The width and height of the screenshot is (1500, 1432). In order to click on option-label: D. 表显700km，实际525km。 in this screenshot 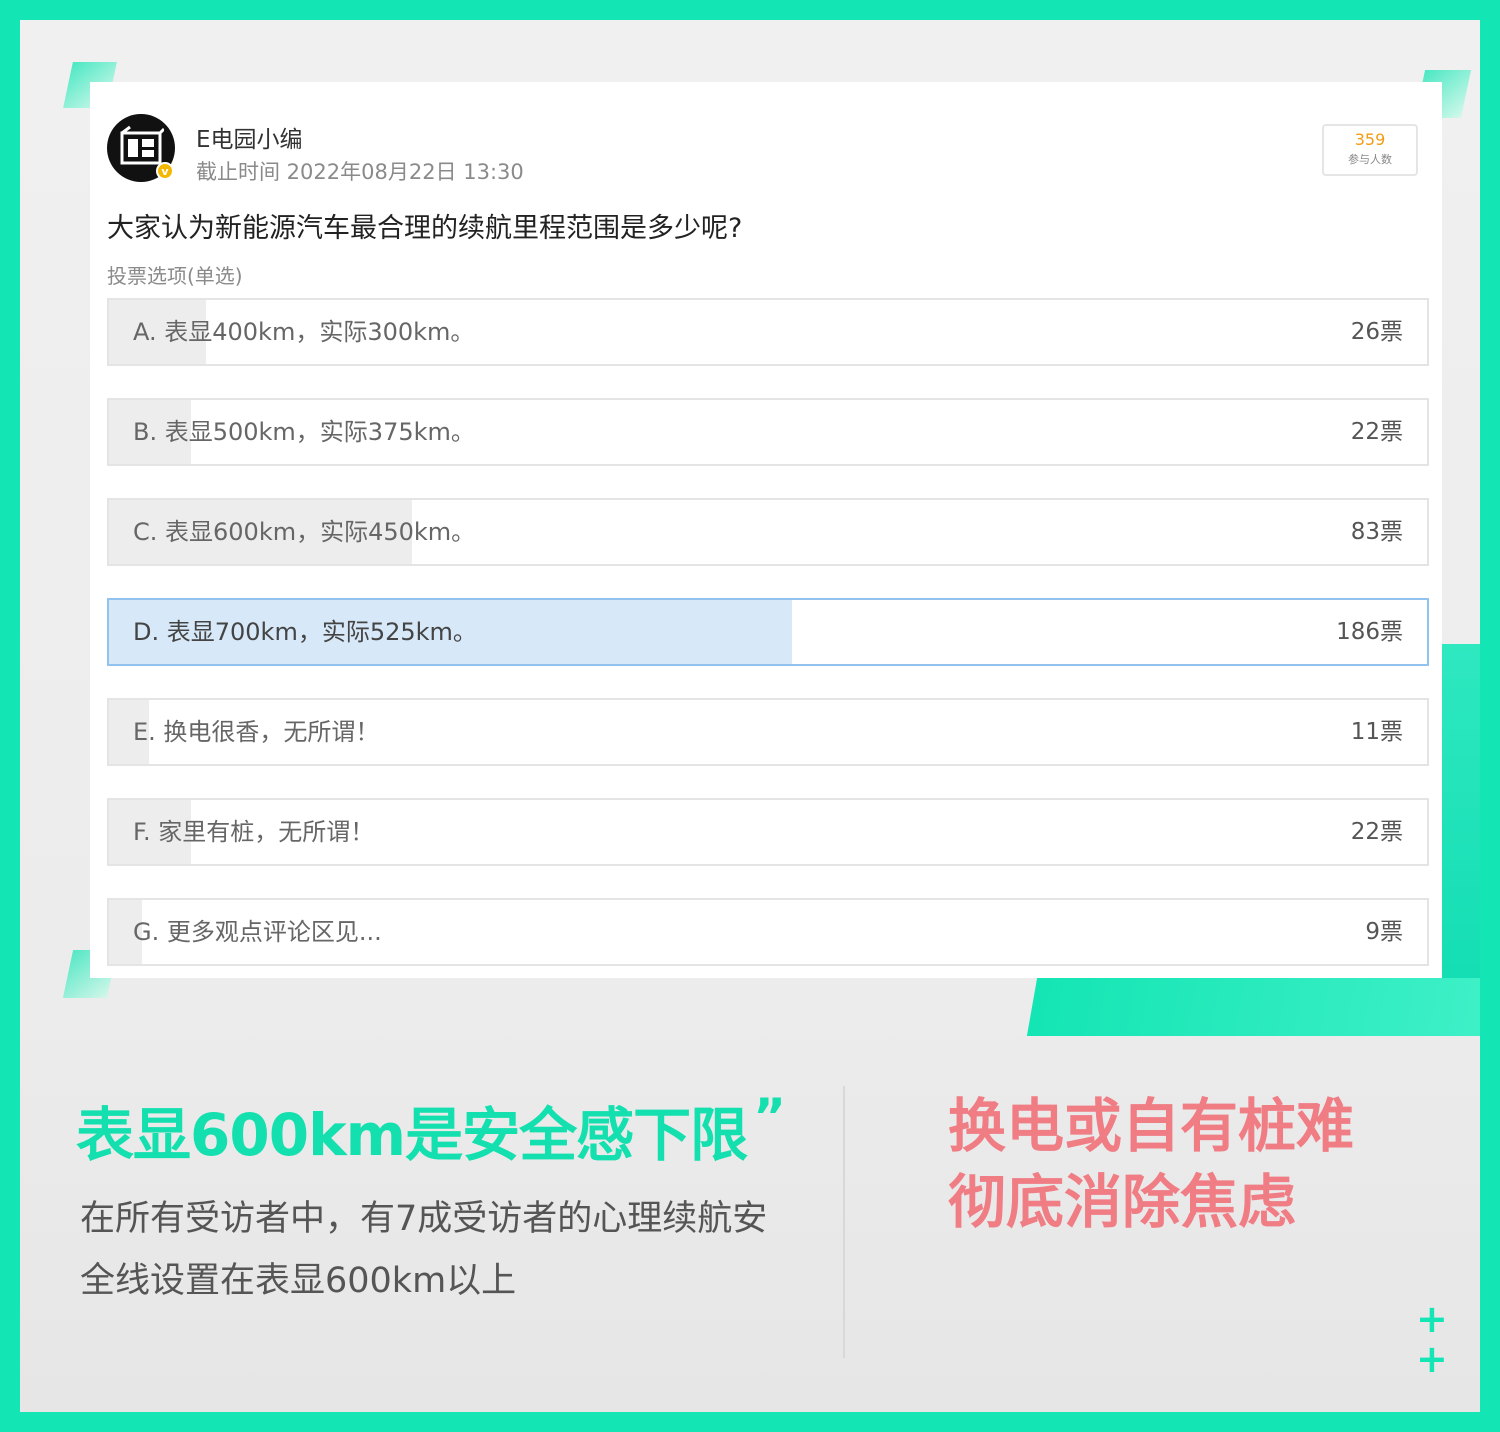, I will do `click(305, 632)`.